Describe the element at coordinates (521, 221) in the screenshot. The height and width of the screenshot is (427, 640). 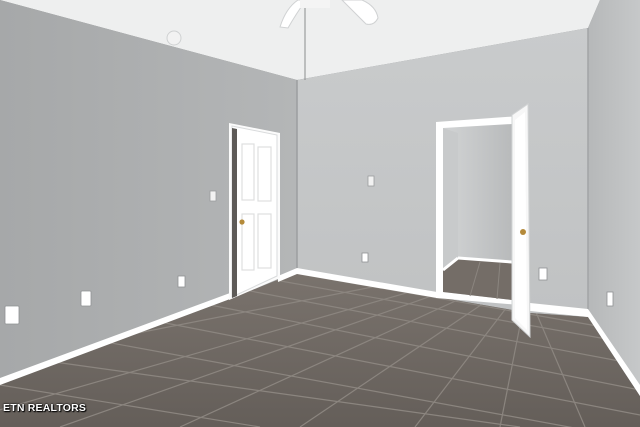
I see `closet-door` at that location.